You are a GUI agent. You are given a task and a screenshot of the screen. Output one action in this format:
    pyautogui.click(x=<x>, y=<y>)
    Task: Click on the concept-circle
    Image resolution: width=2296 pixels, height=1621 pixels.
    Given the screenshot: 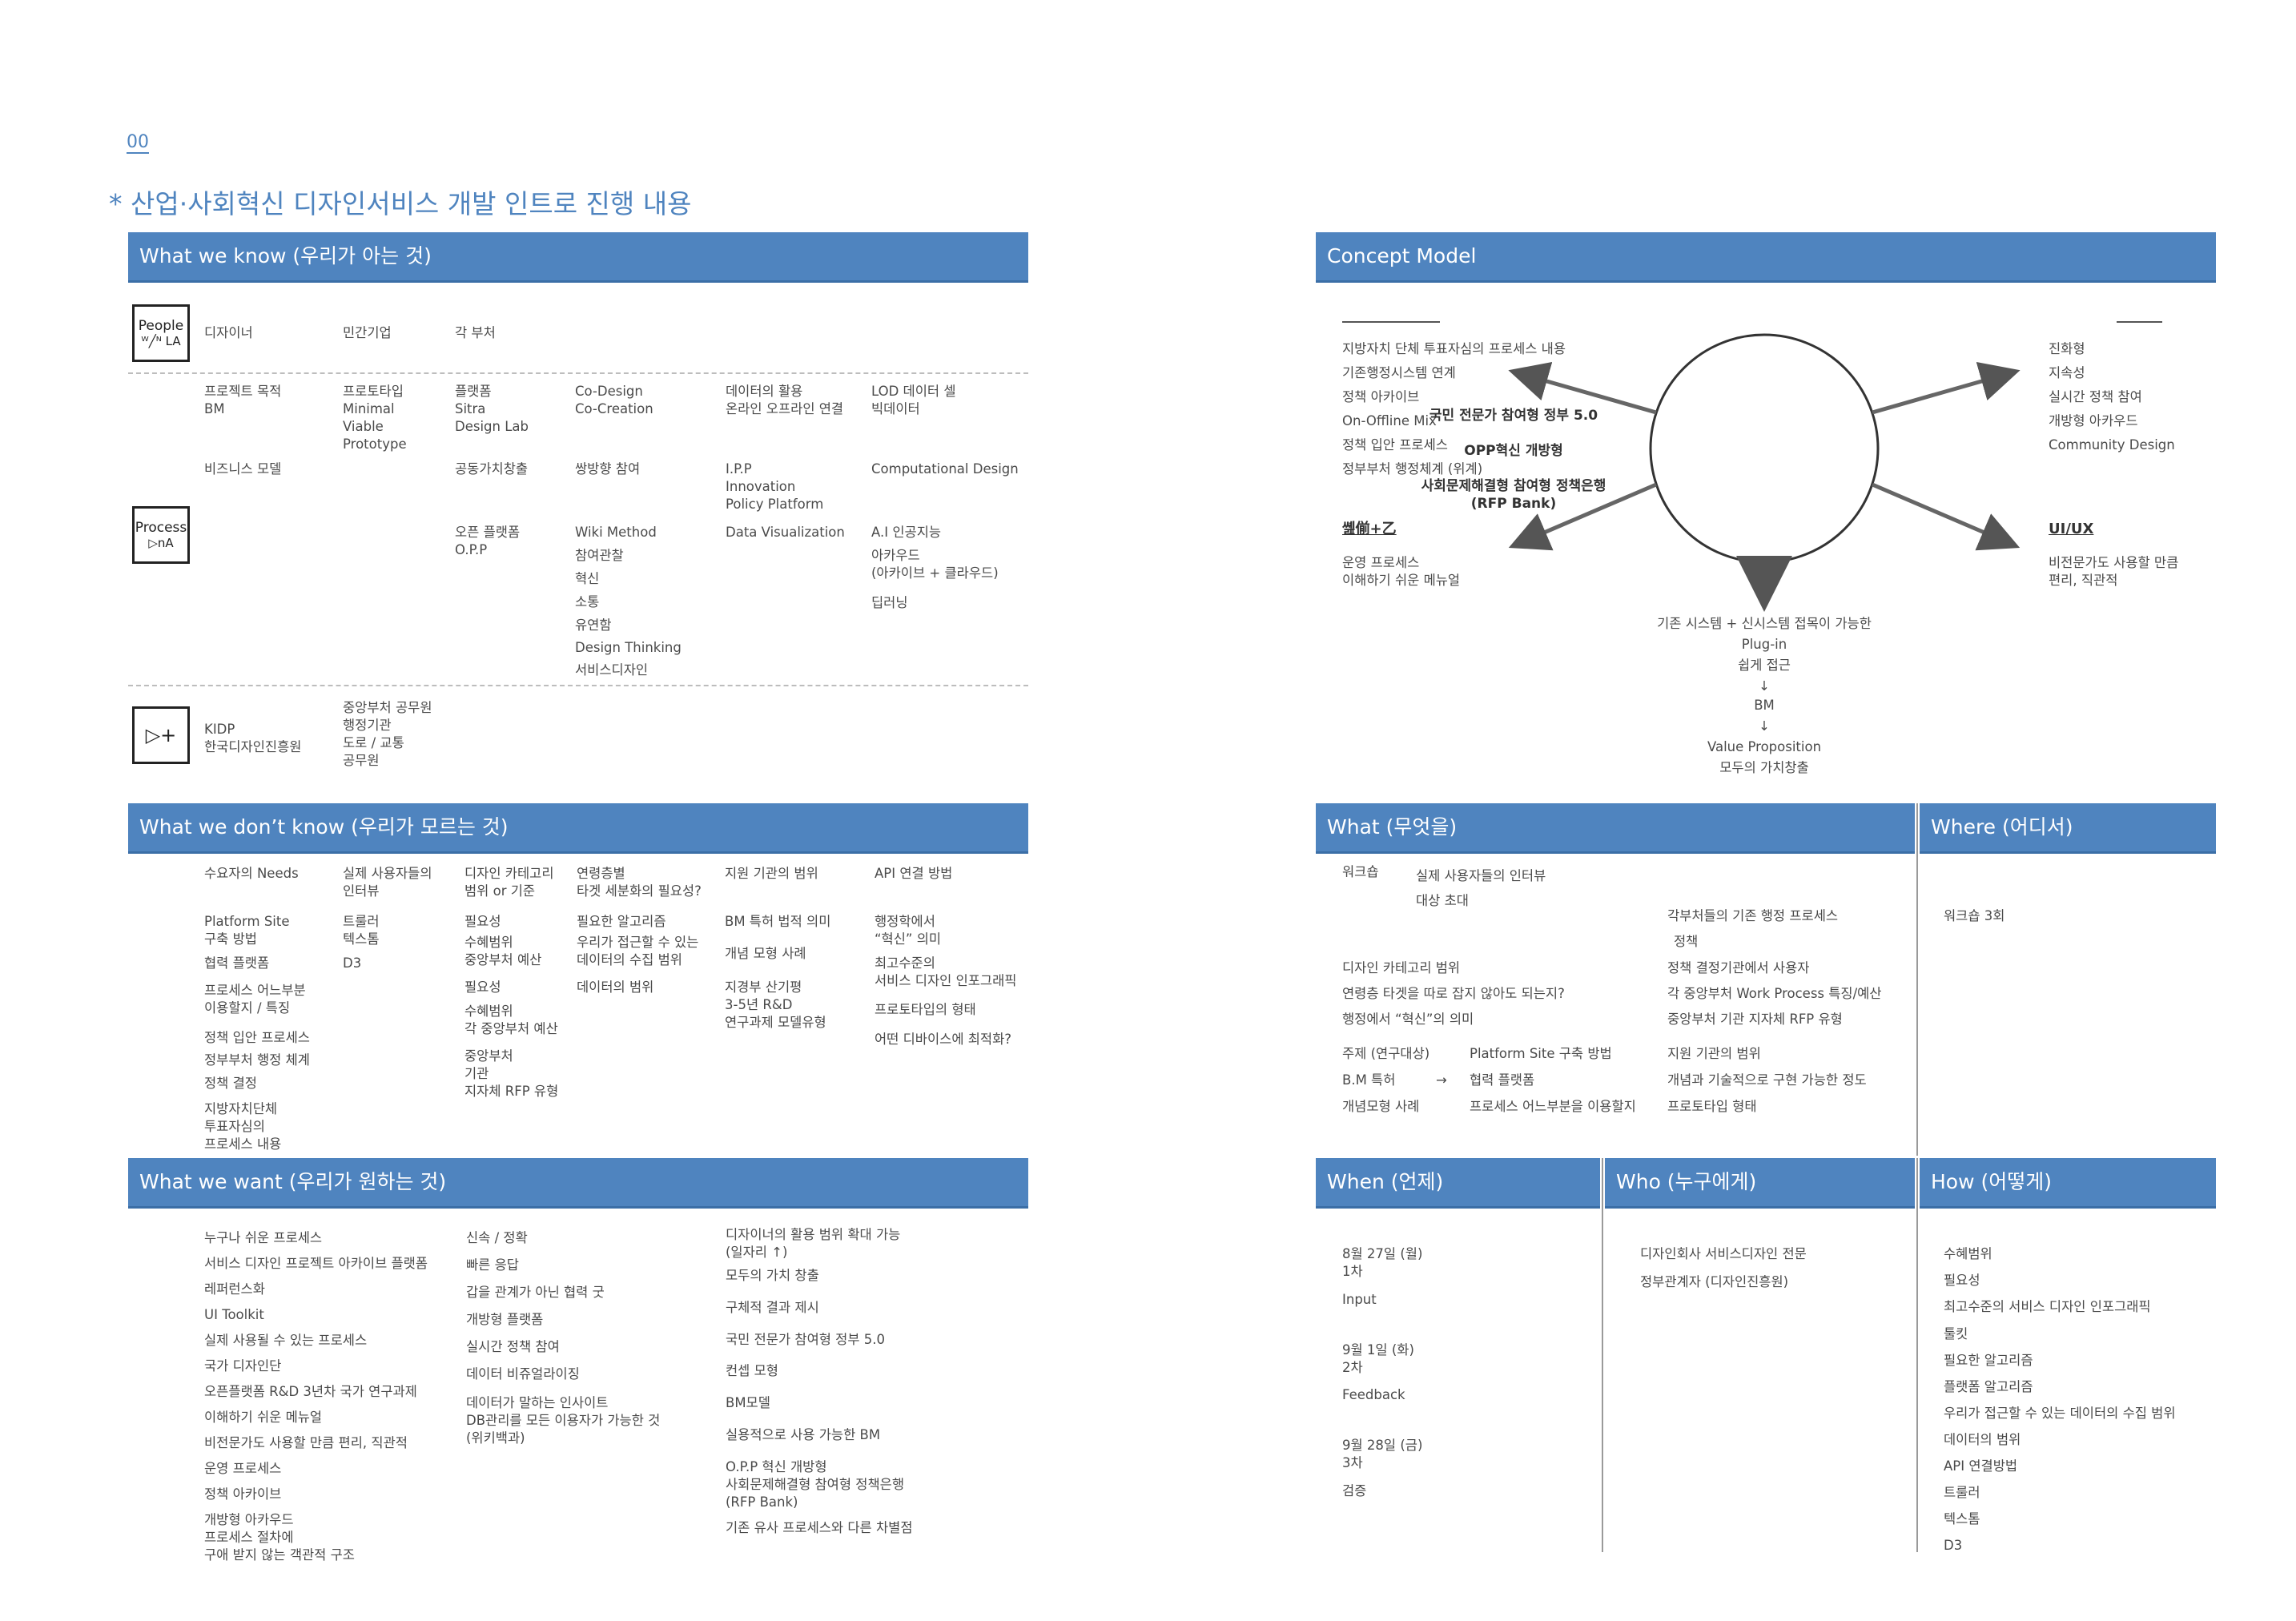 What is the action you would take?
    pyautogui.click(x=1764, y=448)
    